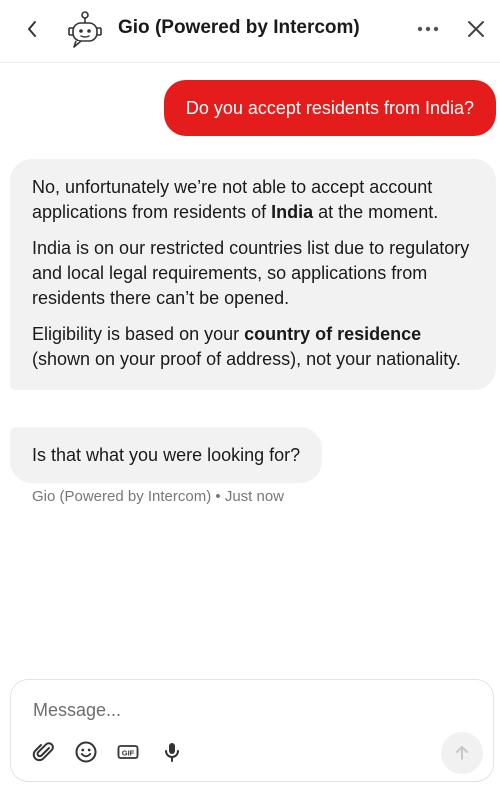 Image resolution: width=500 pixels, height=785 pixels. I want to click on bot-text-bold: India, so click(292, 212).